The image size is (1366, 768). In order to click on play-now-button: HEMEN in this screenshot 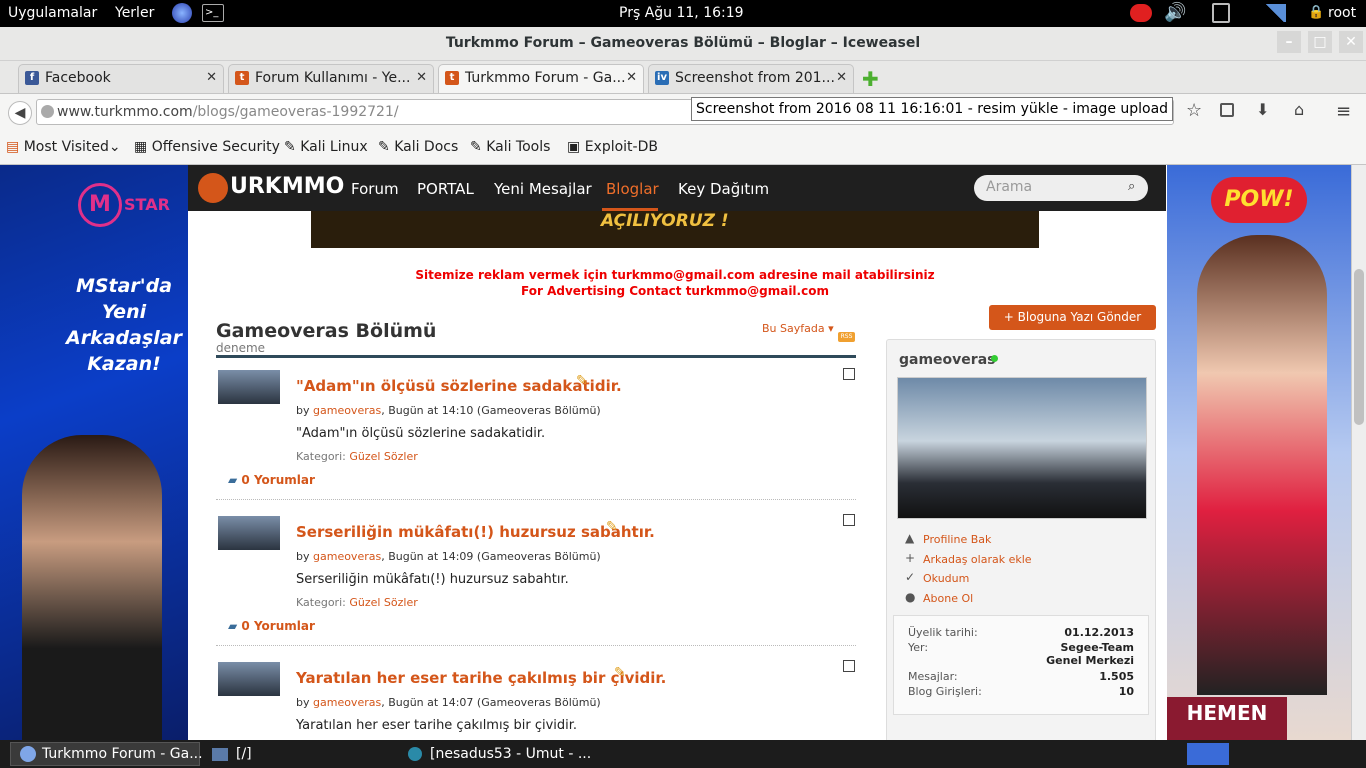, I will do `click(1227, 718)`.